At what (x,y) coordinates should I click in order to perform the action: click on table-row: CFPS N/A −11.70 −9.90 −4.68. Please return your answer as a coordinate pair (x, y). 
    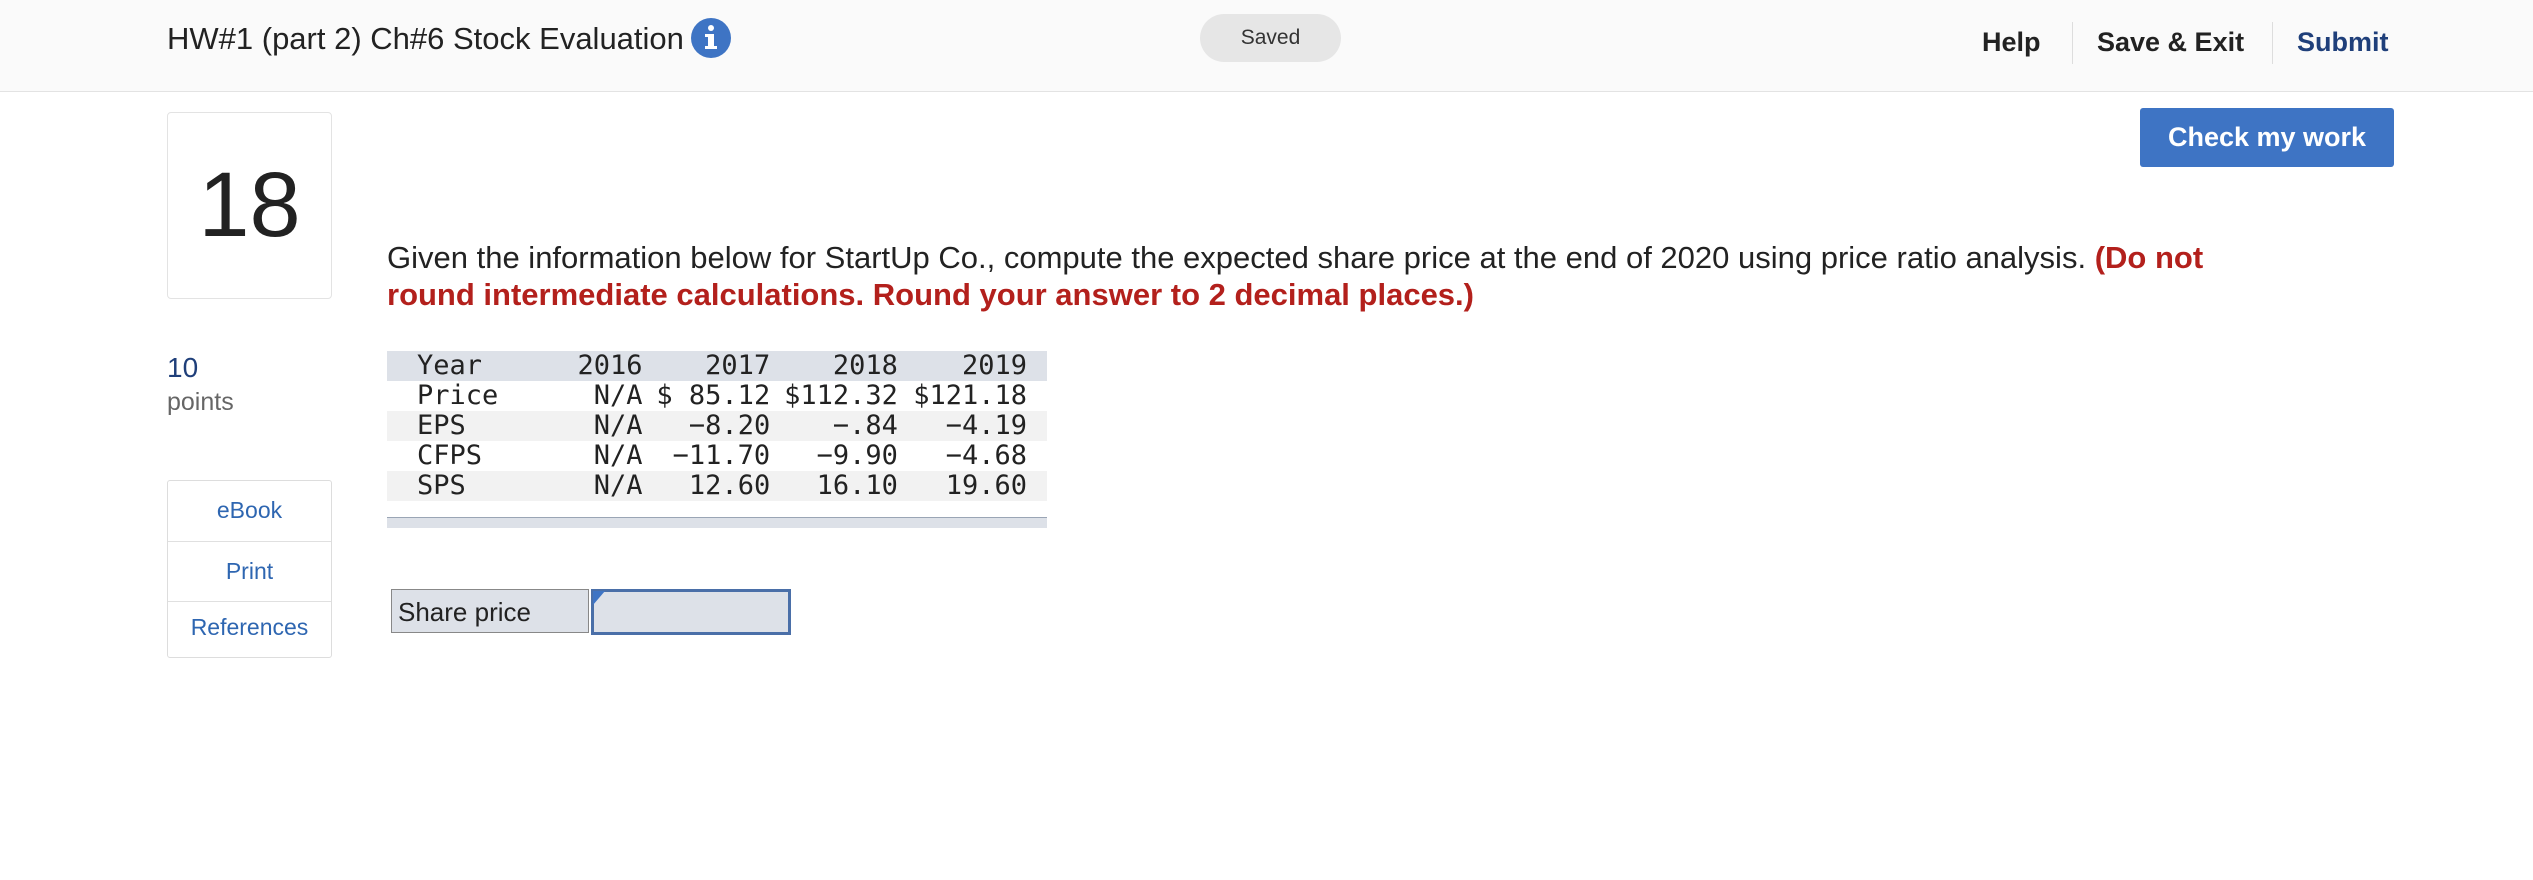
    Looking at the image, I should click on (717, 456).